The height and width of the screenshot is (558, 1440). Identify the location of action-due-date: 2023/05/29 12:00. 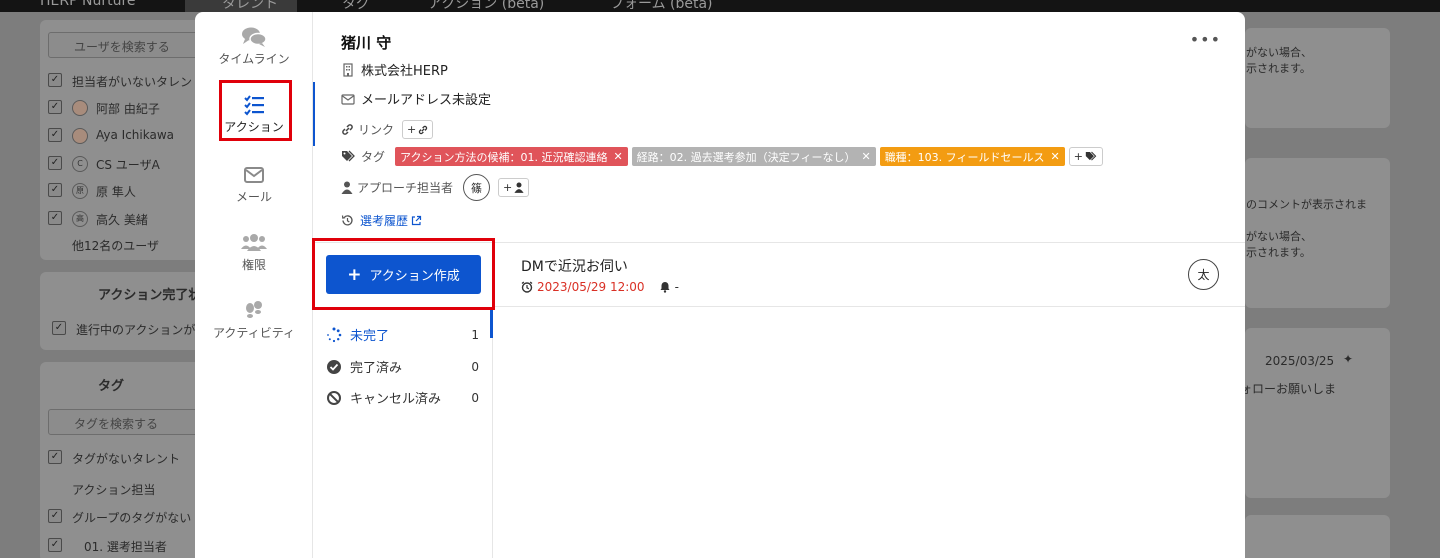
(591, 287).